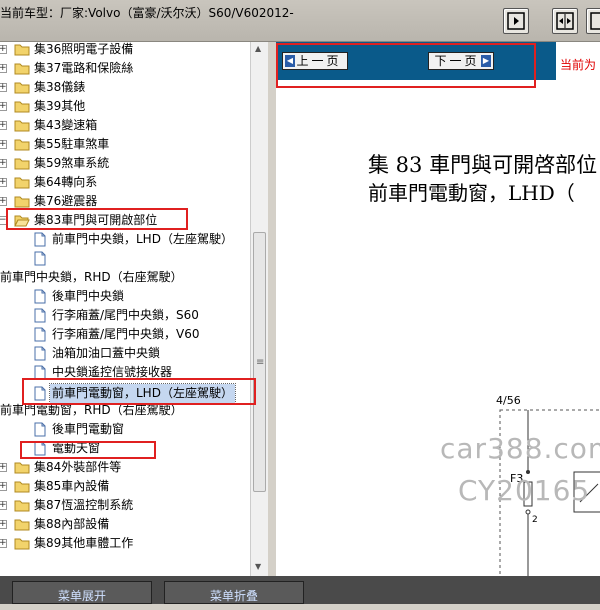 The width and height of the screenshot is (600, 610). I want to click on fullscreen-button, so click(593, 21).